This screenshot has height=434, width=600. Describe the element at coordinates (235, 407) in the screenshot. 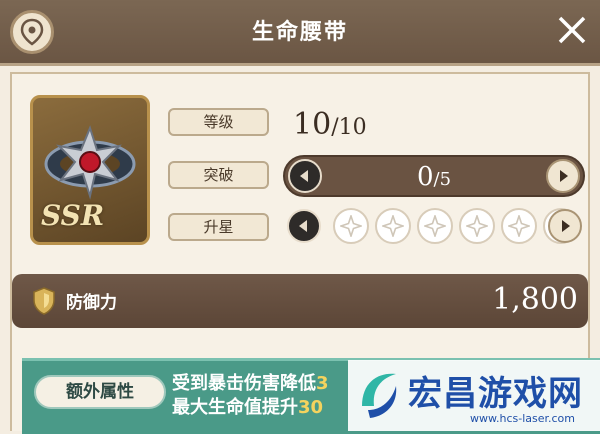

I see `extra-line-2-text: 最大生命值提升` at that location.